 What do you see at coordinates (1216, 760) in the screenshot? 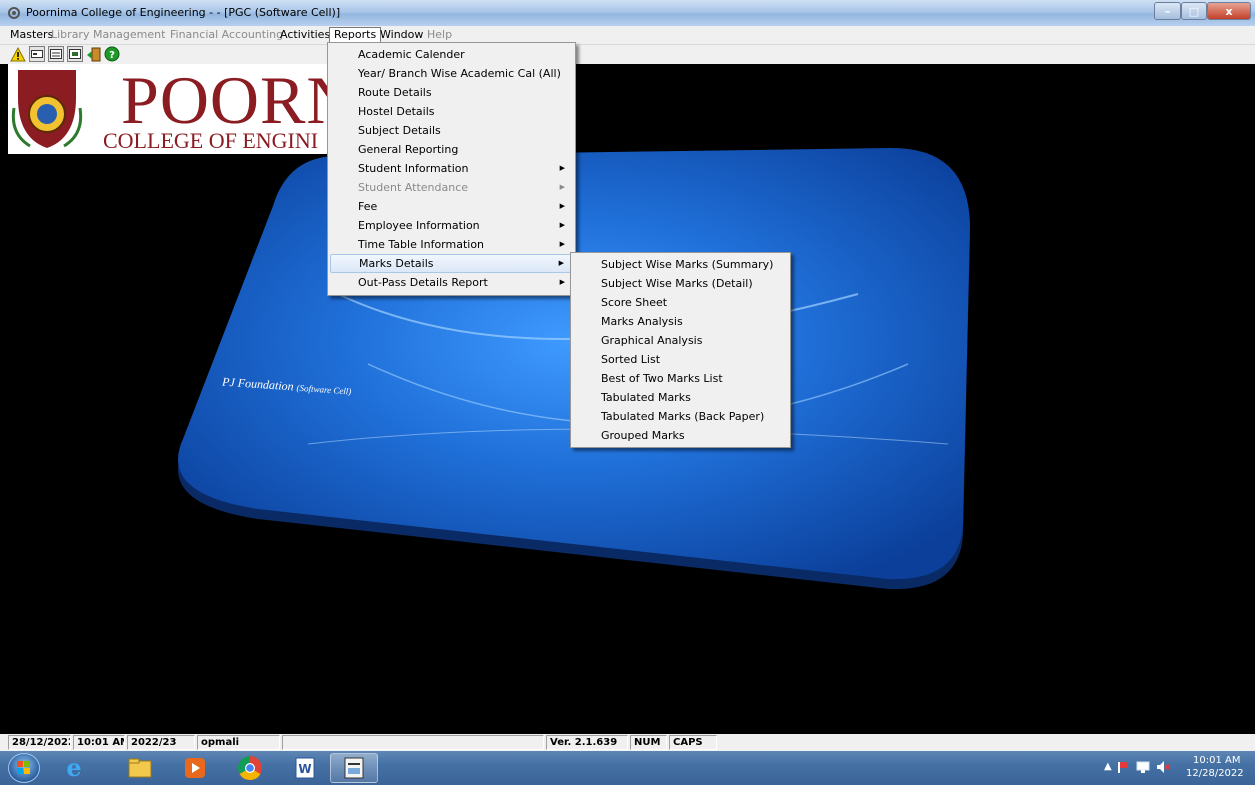
I see `clock-time: 10:01 AM` at bounding box center [1216, 760].